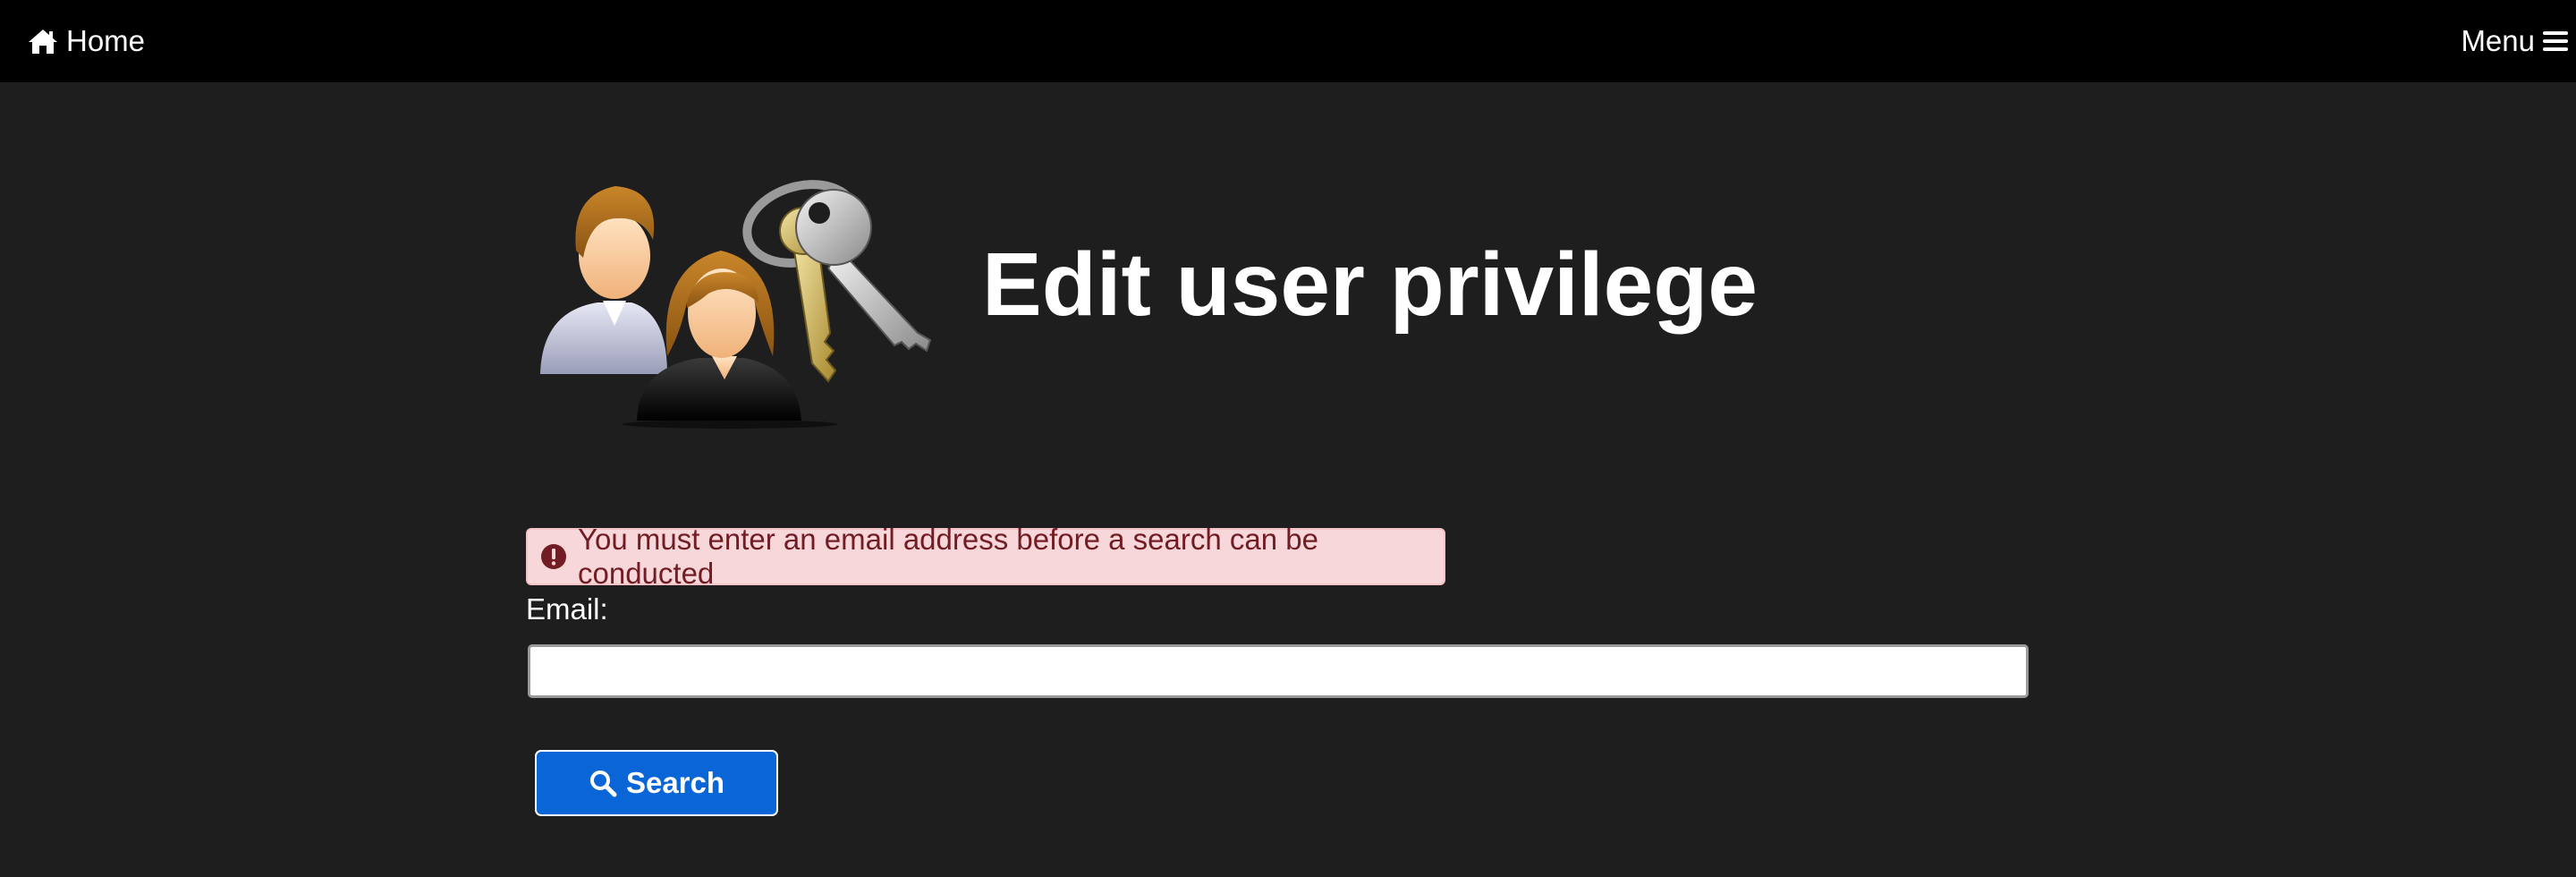  I want to click on menu-label: Menu, so click(2498, 40).